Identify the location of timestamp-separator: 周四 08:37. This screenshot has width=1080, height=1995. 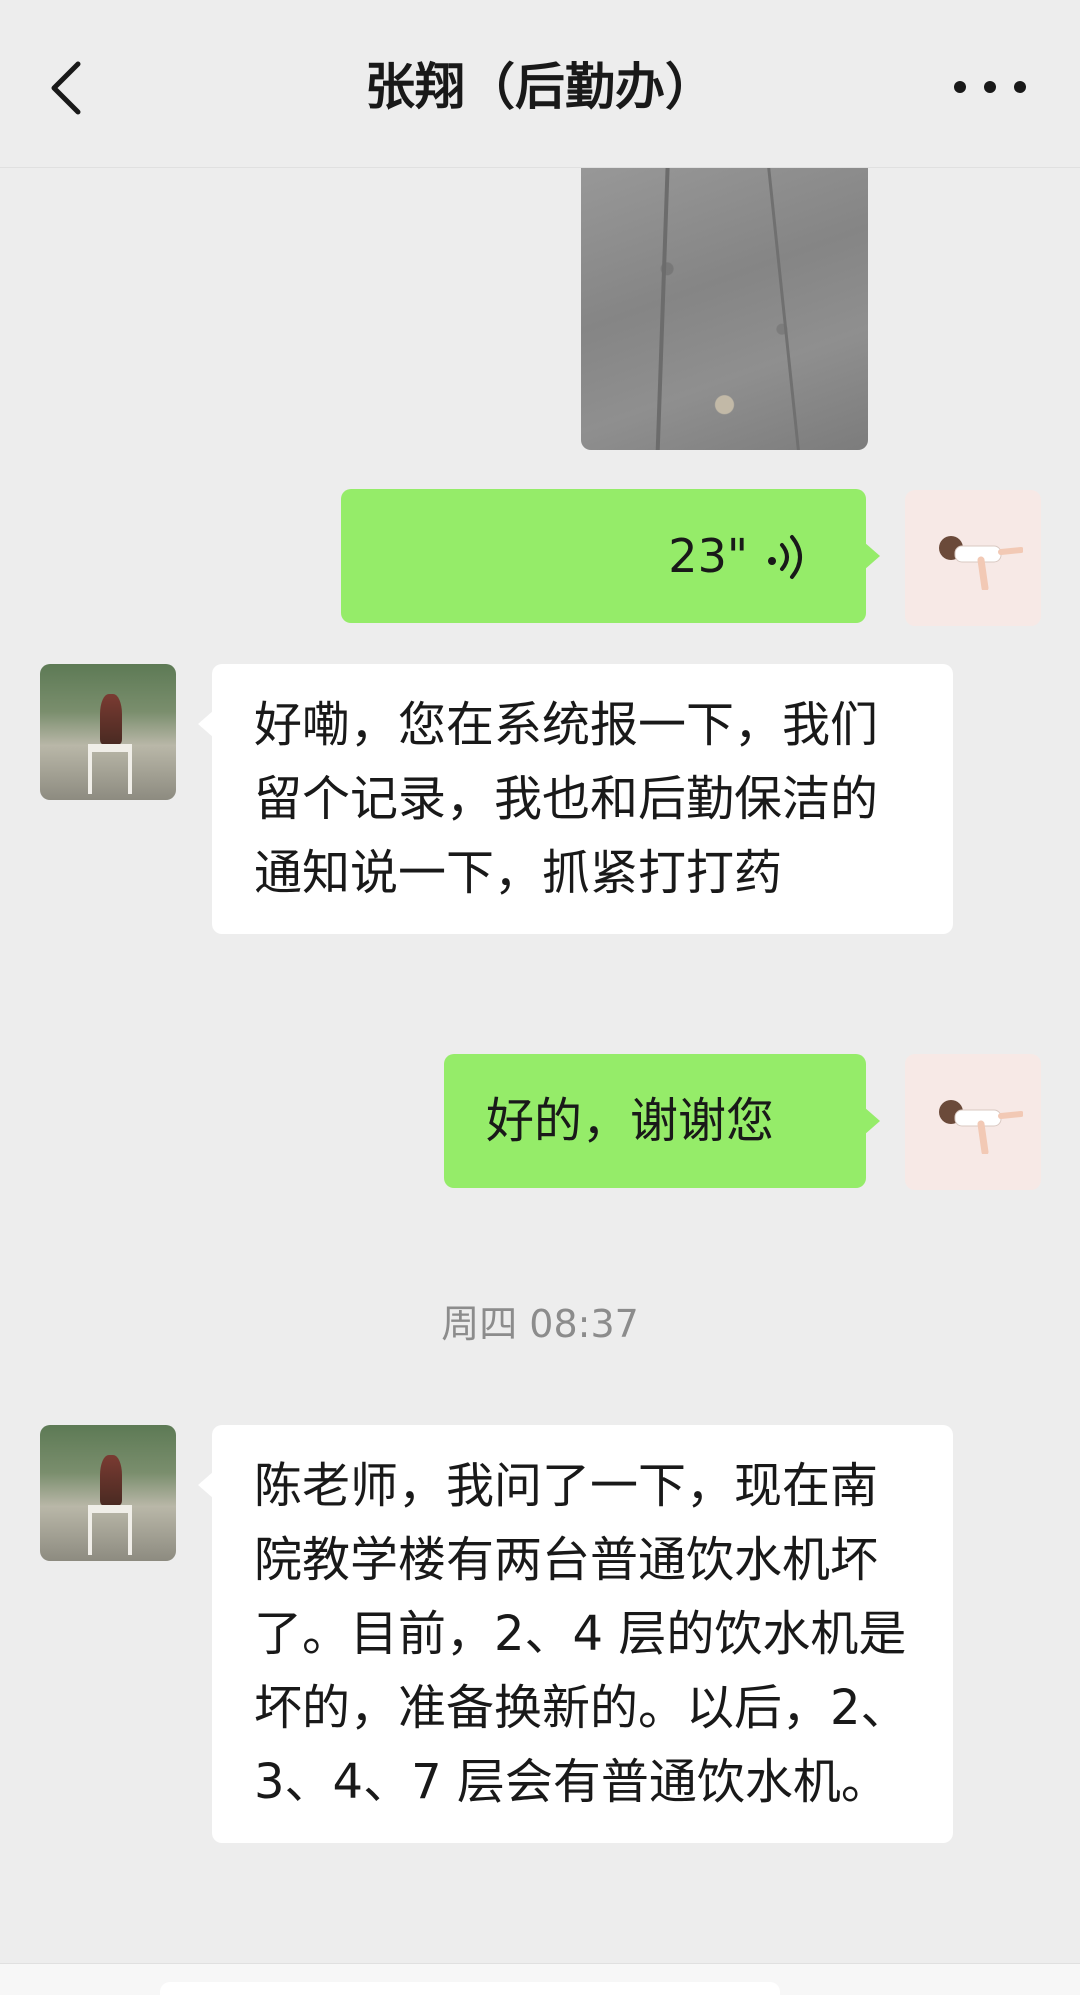
(540, 1324).